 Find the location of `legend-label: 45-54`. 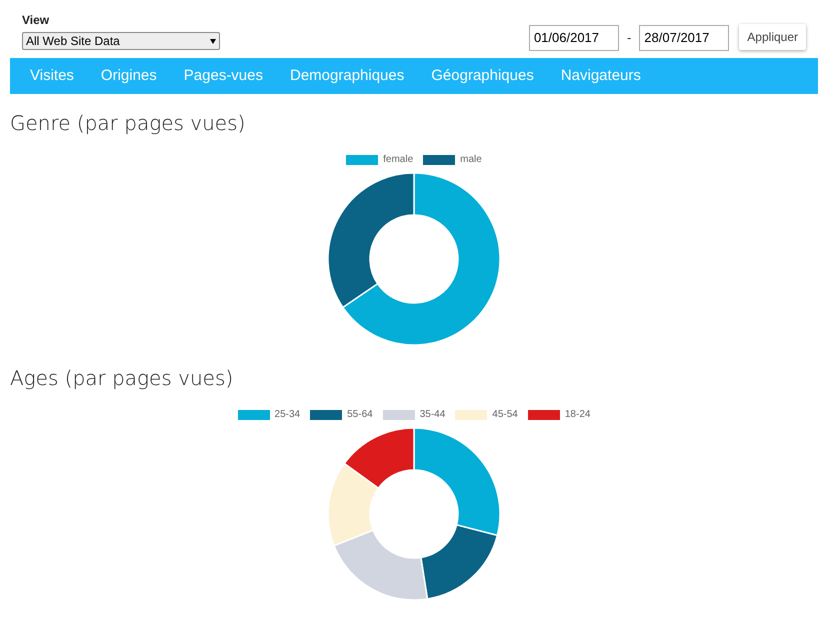

legend-label: 45-54 is located at coordinates (505, 415).